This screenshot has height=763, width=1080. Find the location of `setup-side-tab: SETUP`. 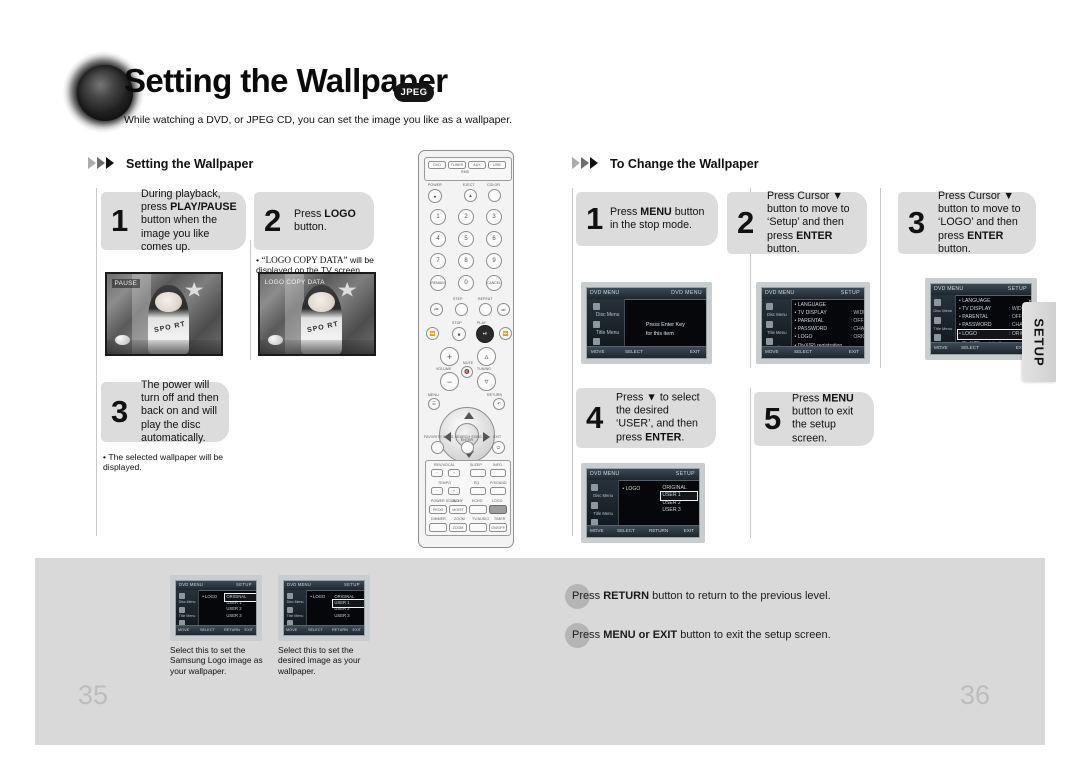

setup-side-tab: SETUP is located at coordinates (1039, 342).